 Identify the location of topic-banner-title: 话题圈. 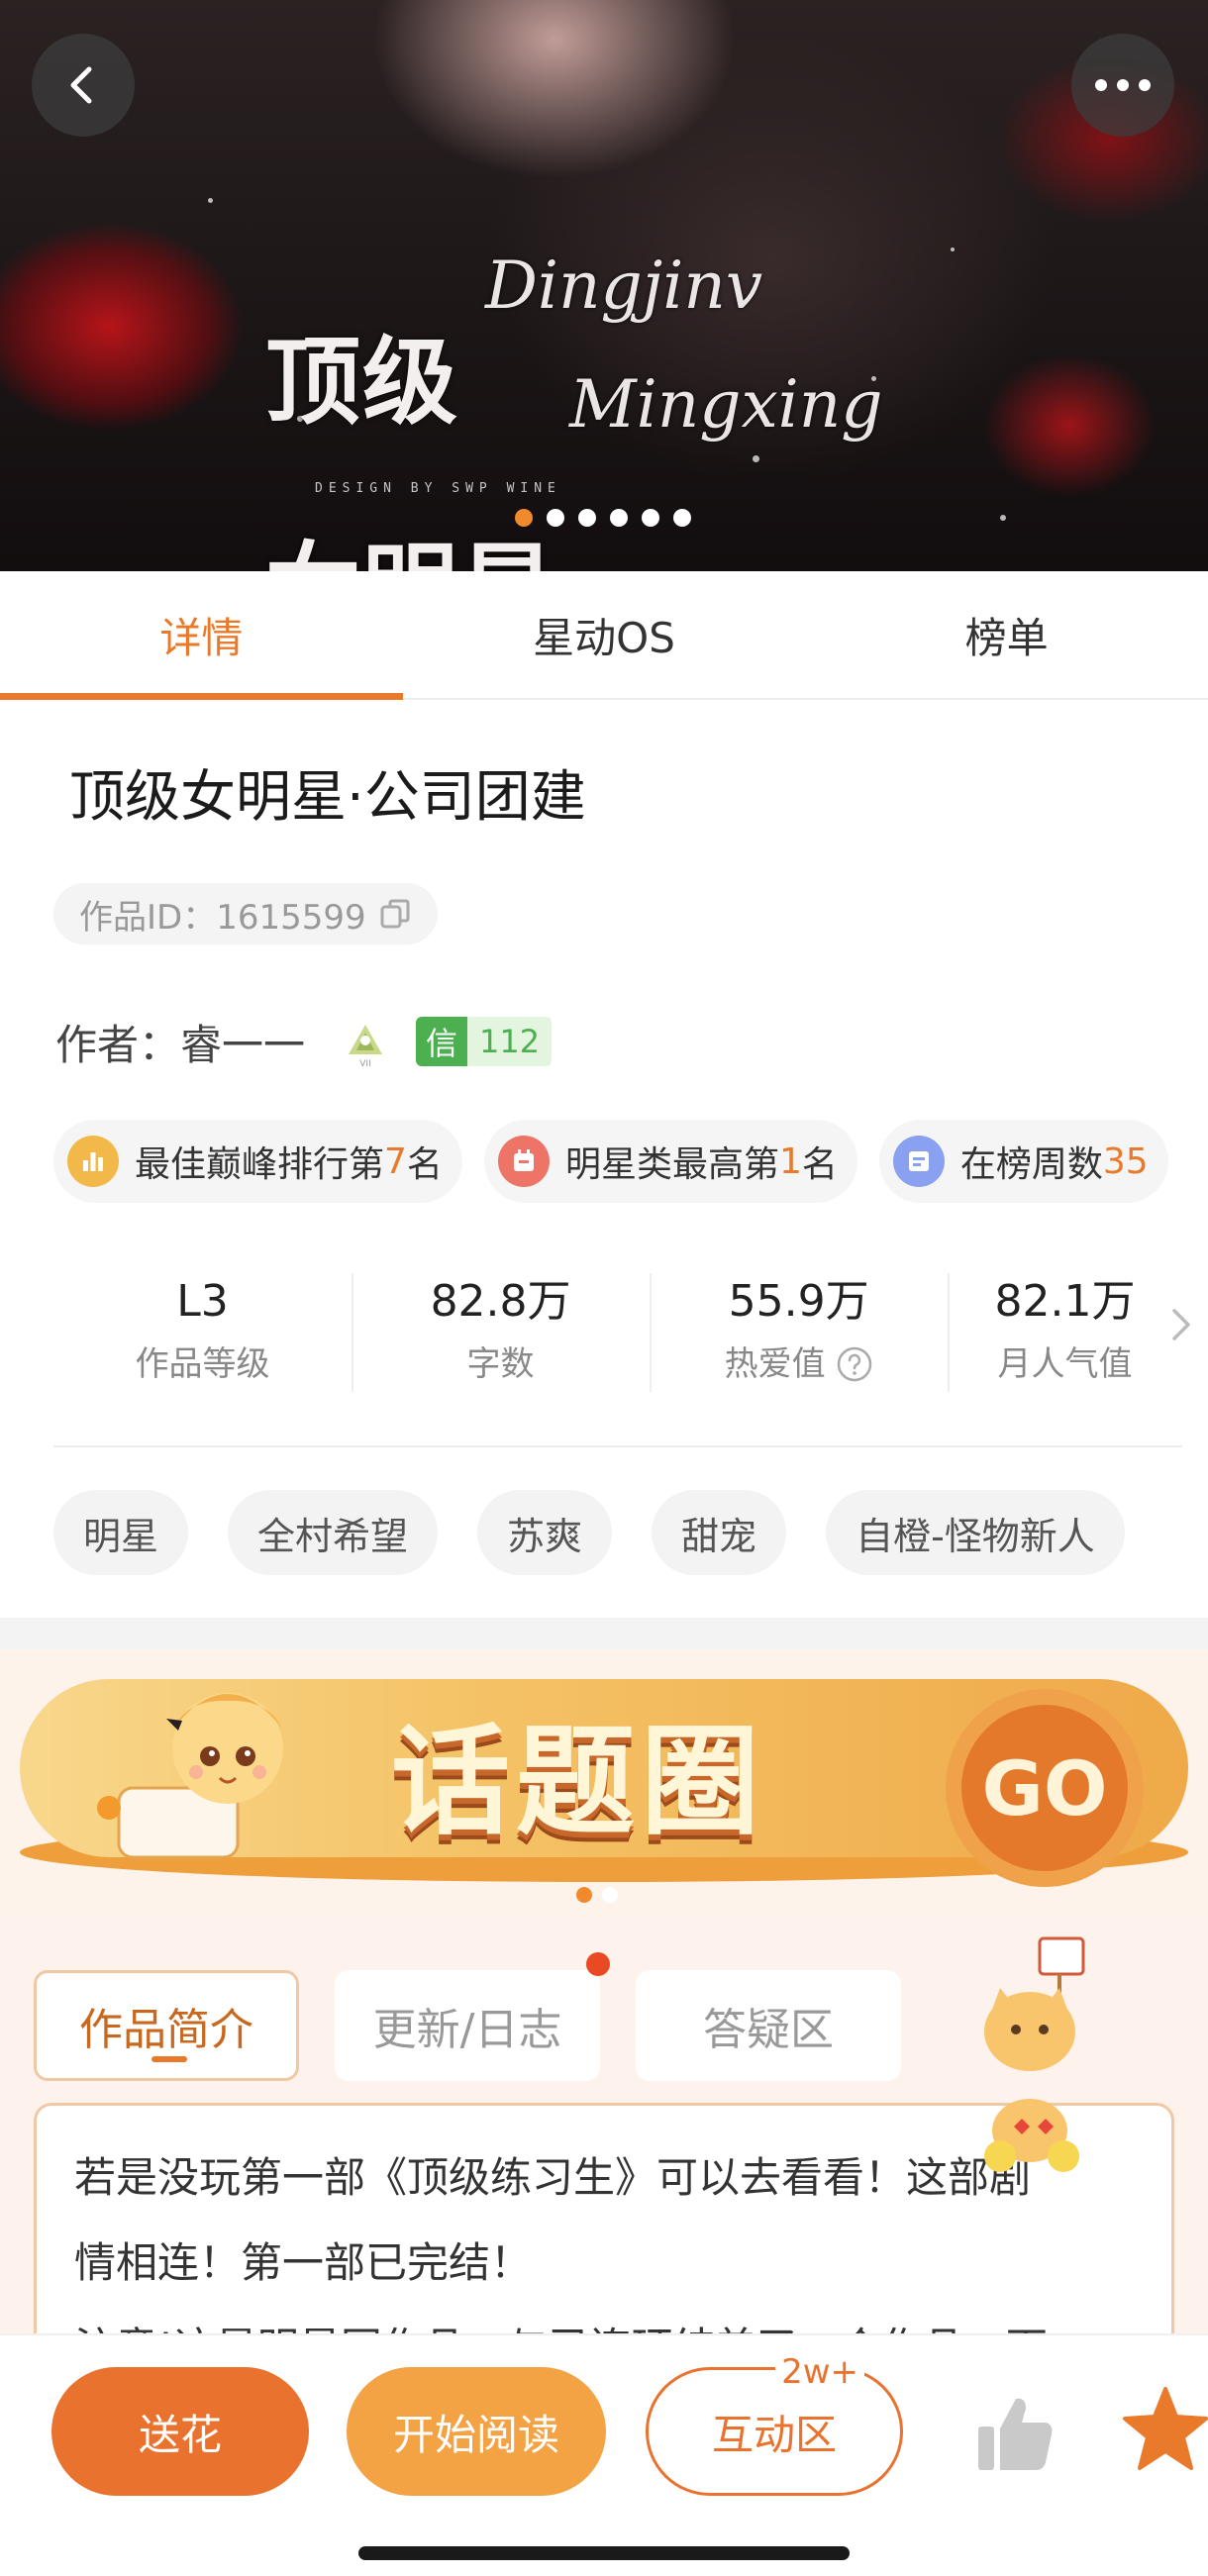
(578, 1782).